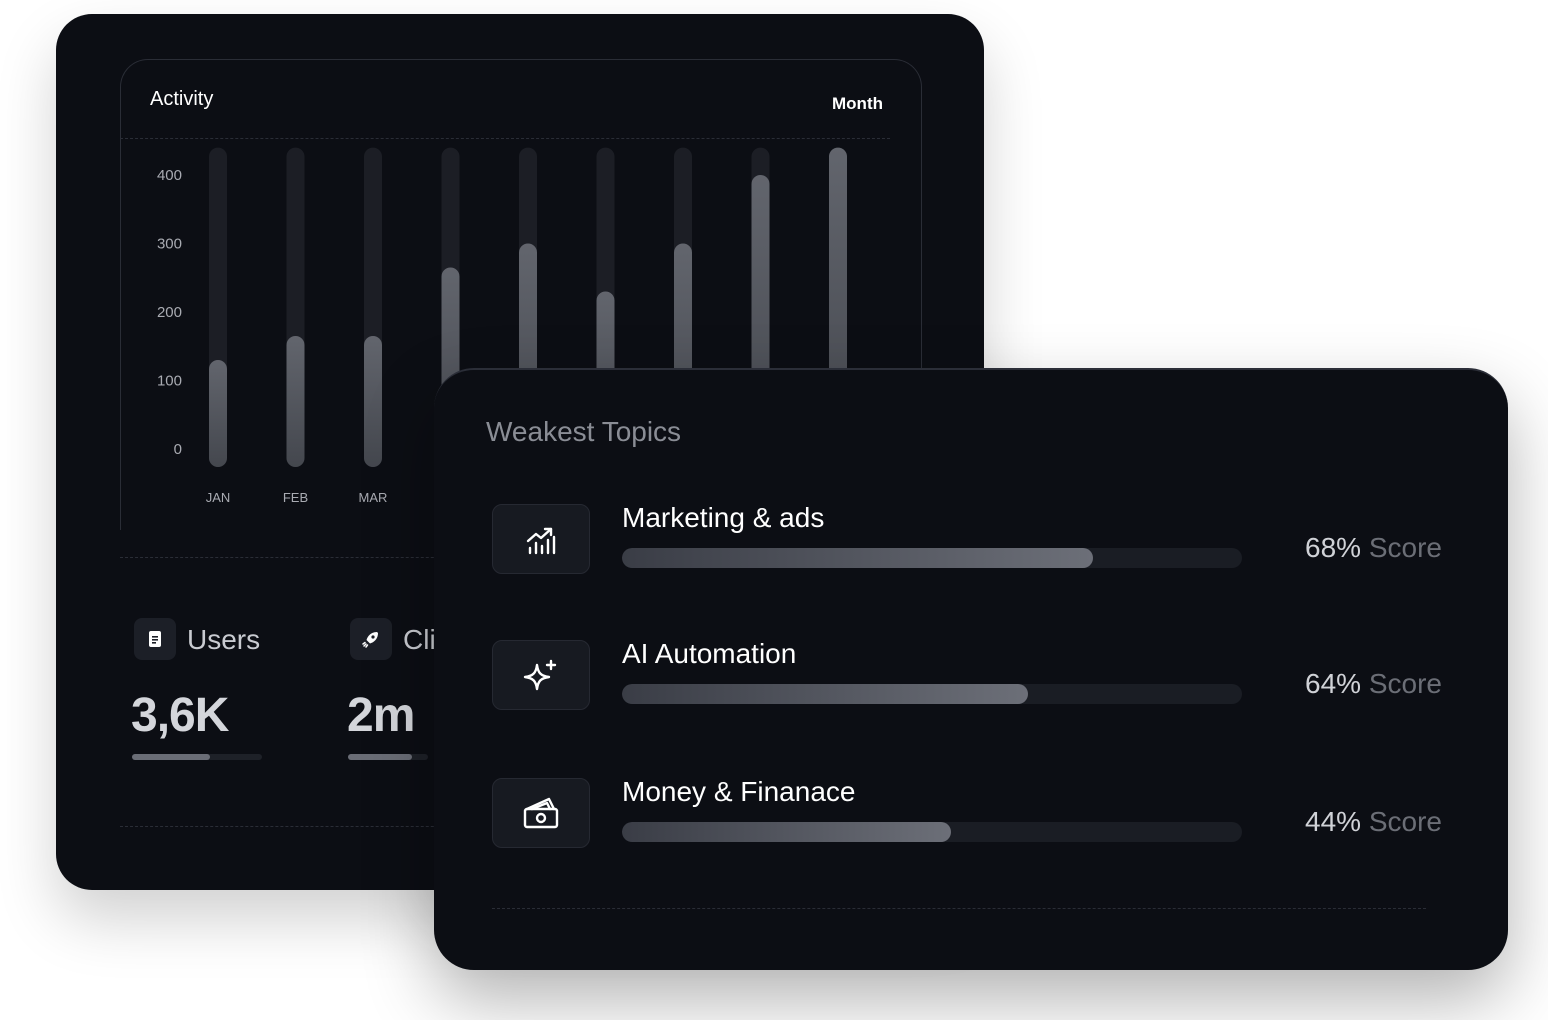 The height and width of the screenshot is (1020, 1548). I want to click on topic-score-percent: 68%, so click(1333, 547).